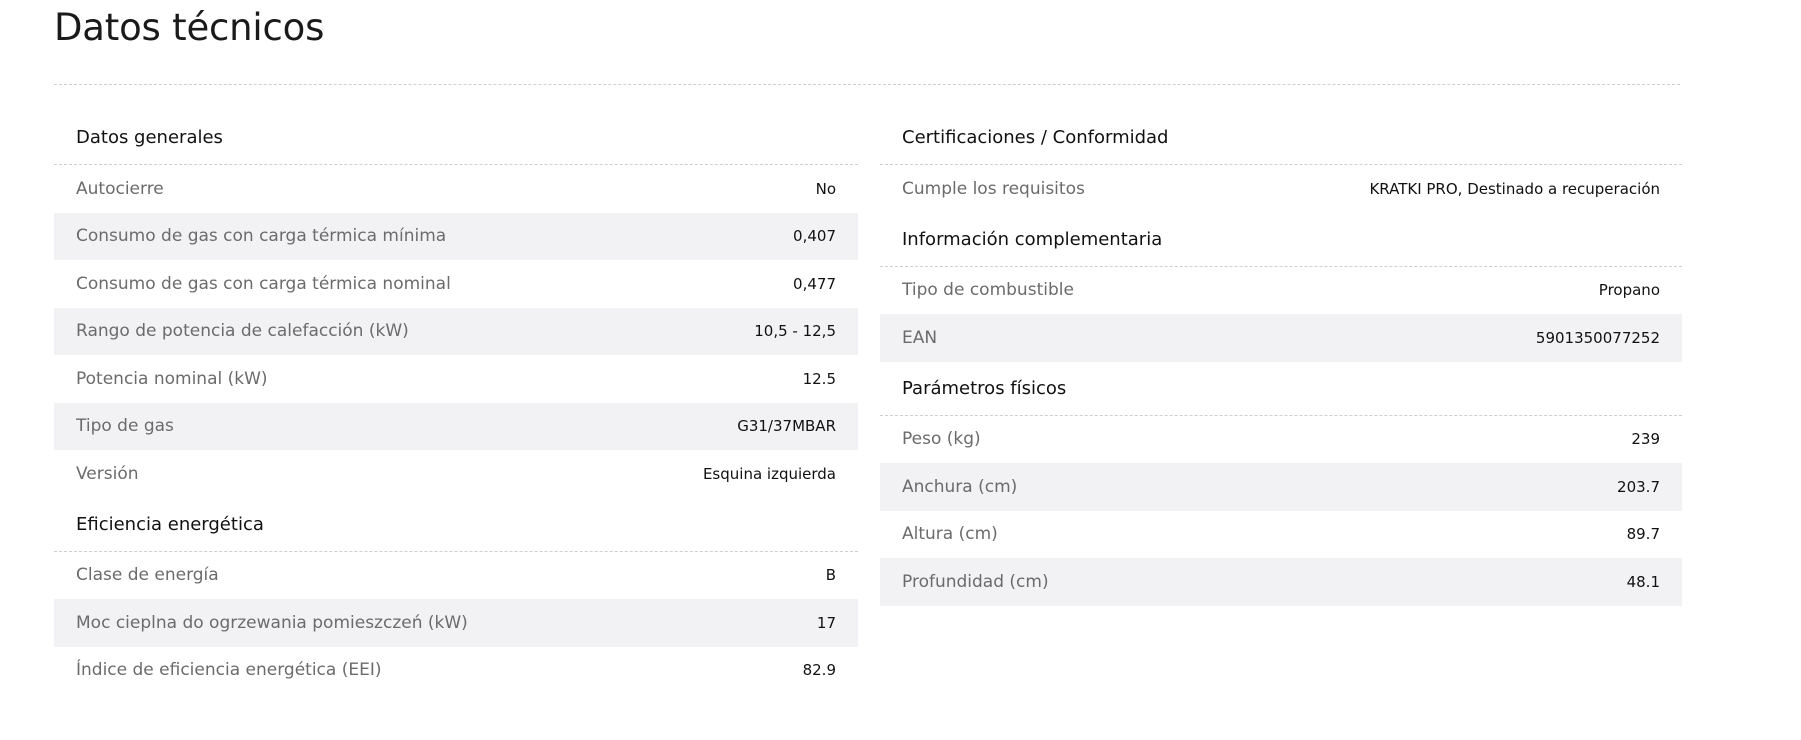 The width and height of the screenshot is (1801, 740). I want to click on spec-label: Índice de eficiencia energética (EEI), so click(229, 670).